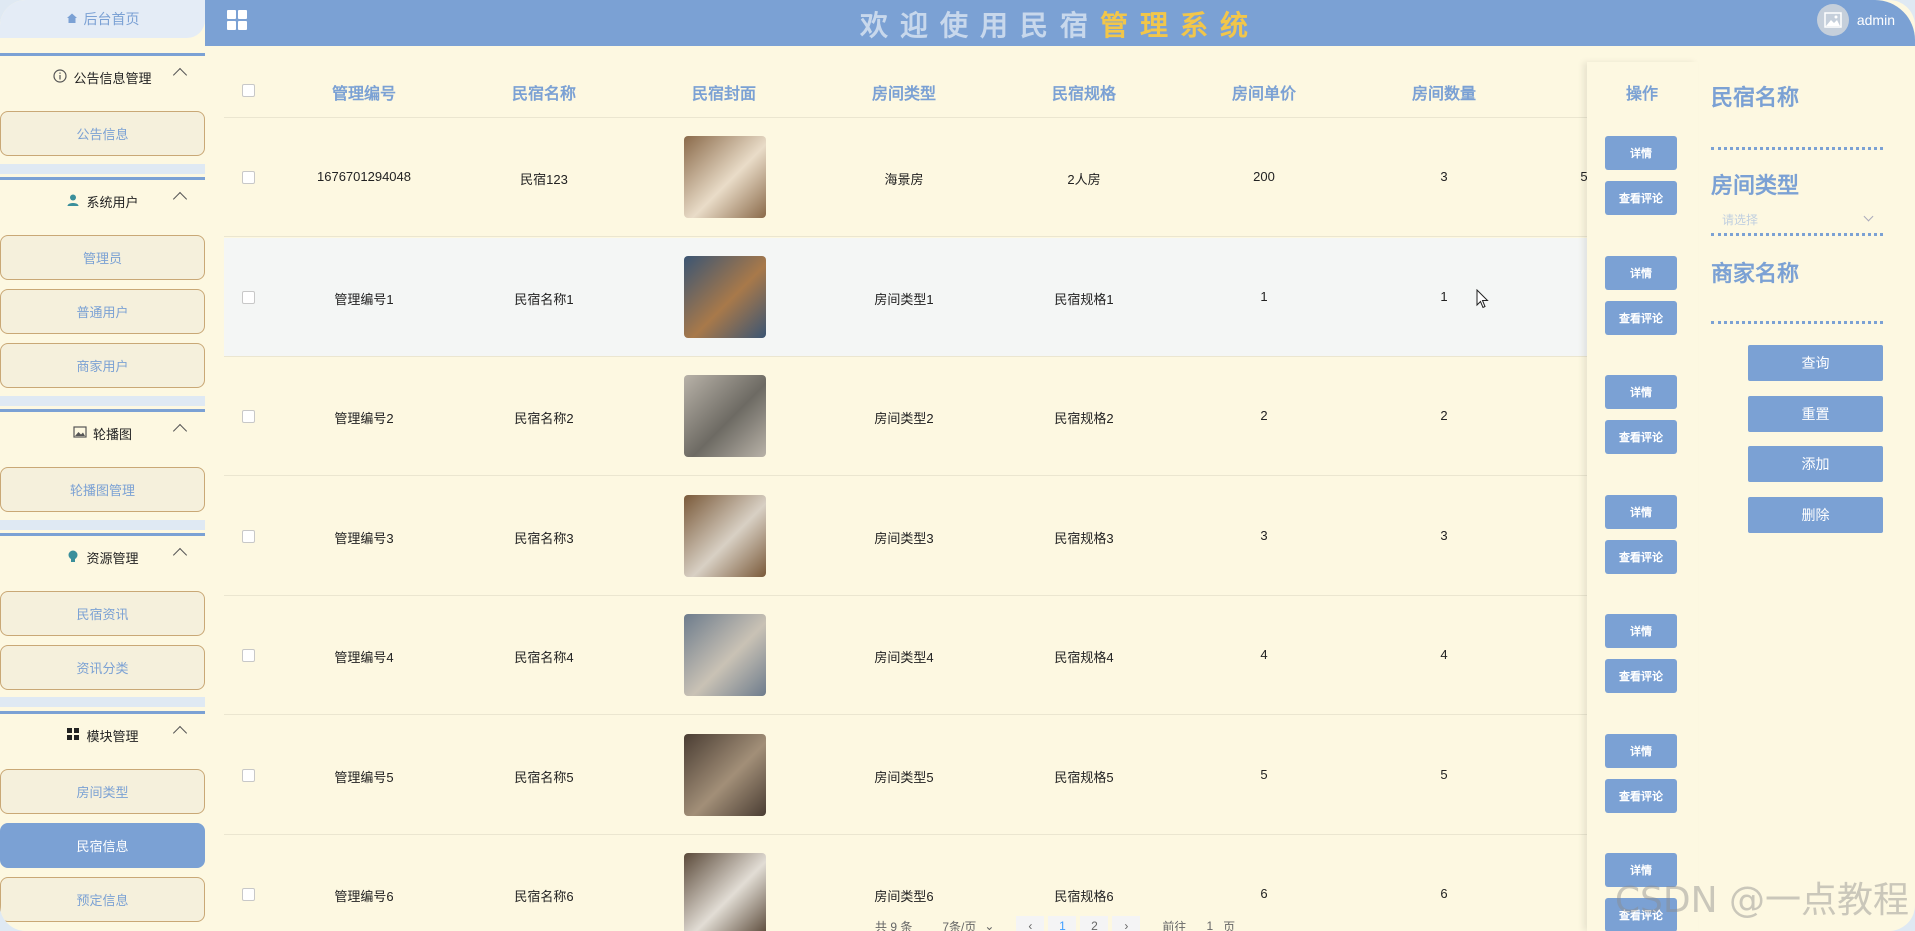 Image resolution: width=1915 pixels, height=931 pixels. What do you see at coordinates (1797, 234) in the screenshot?
I see `search-select-underline` at bounding box center [1797, 234].